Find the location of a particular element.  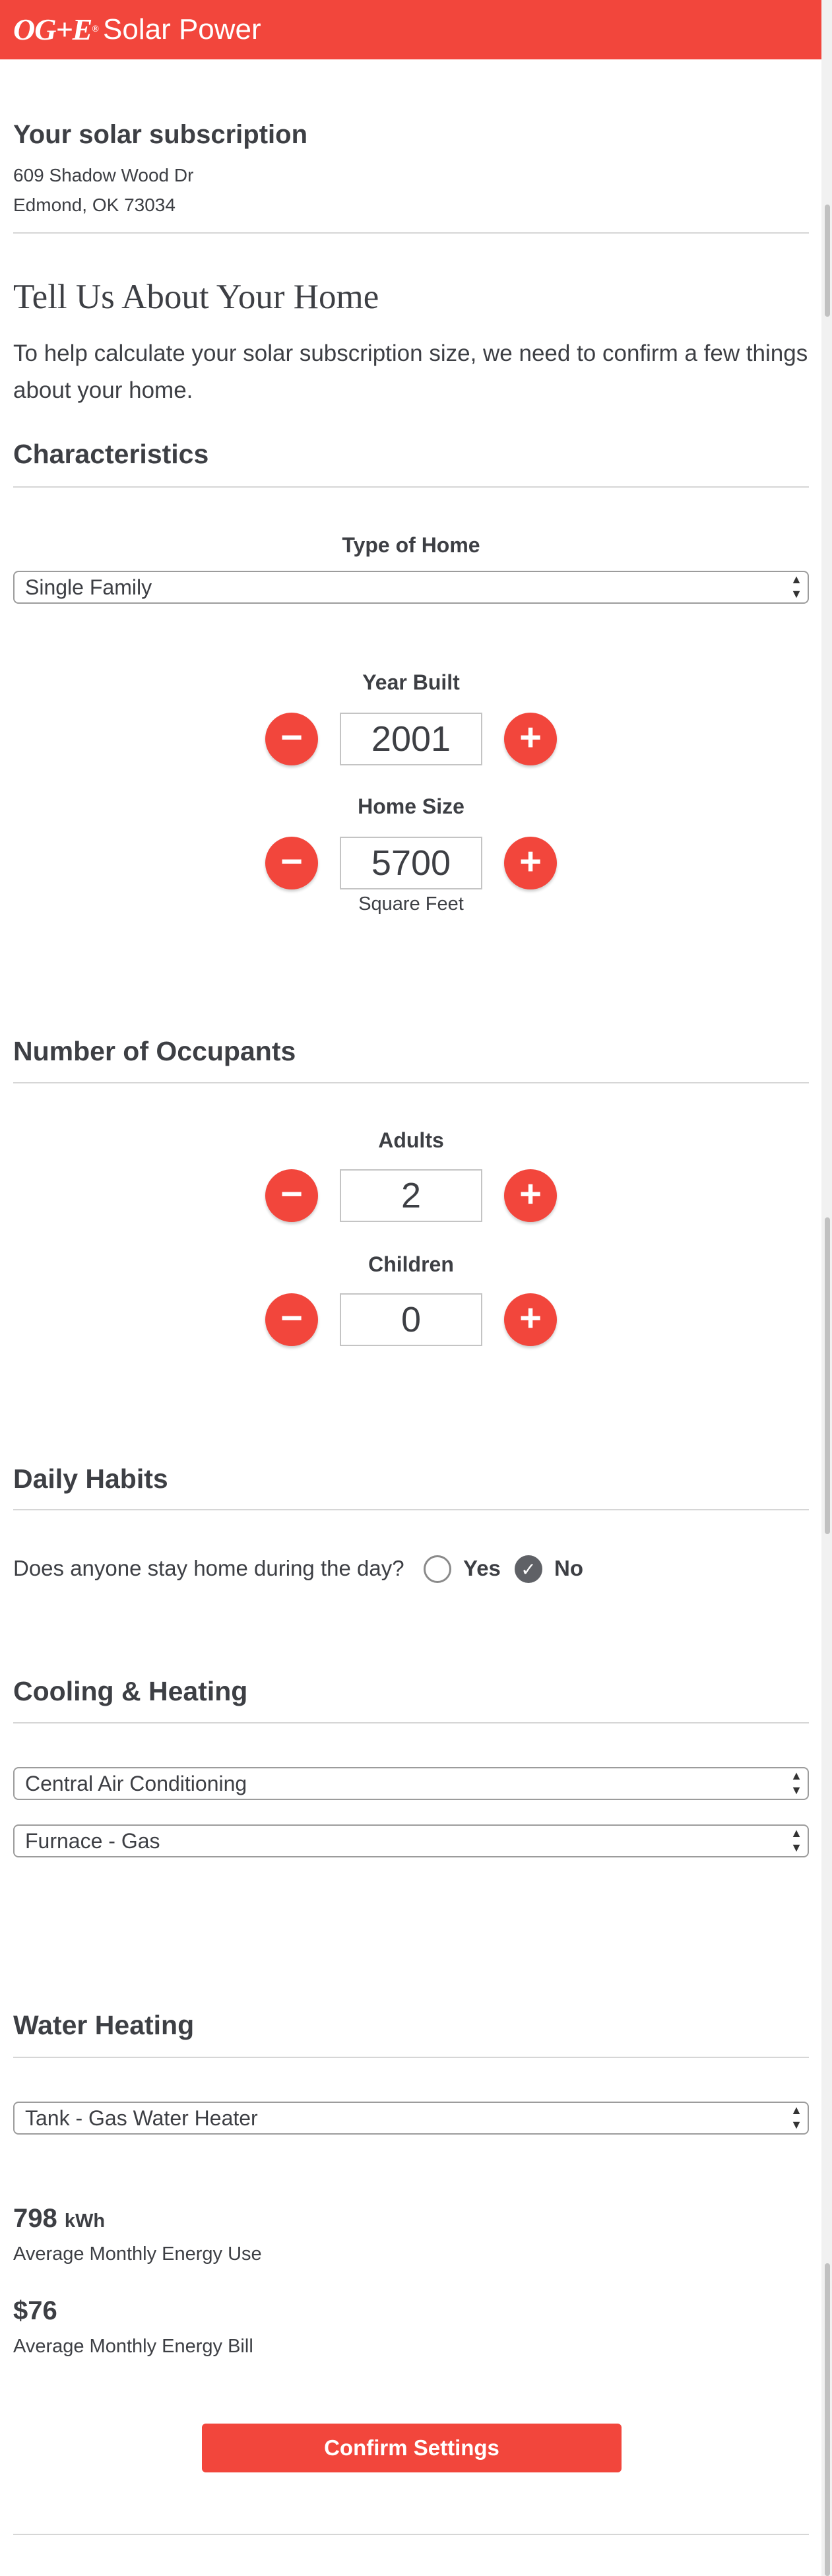

section-title-water-heating: Water Heating is located at coordinates (104, 2025).